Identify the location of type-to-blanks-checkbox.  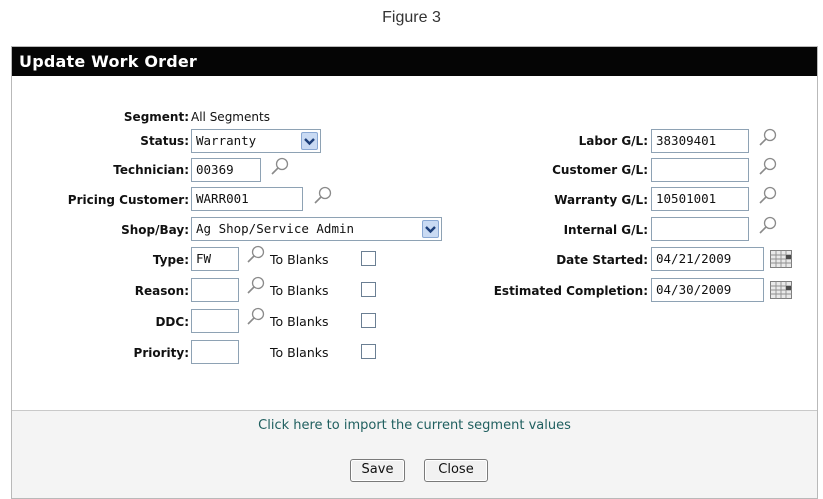
(368, 258).